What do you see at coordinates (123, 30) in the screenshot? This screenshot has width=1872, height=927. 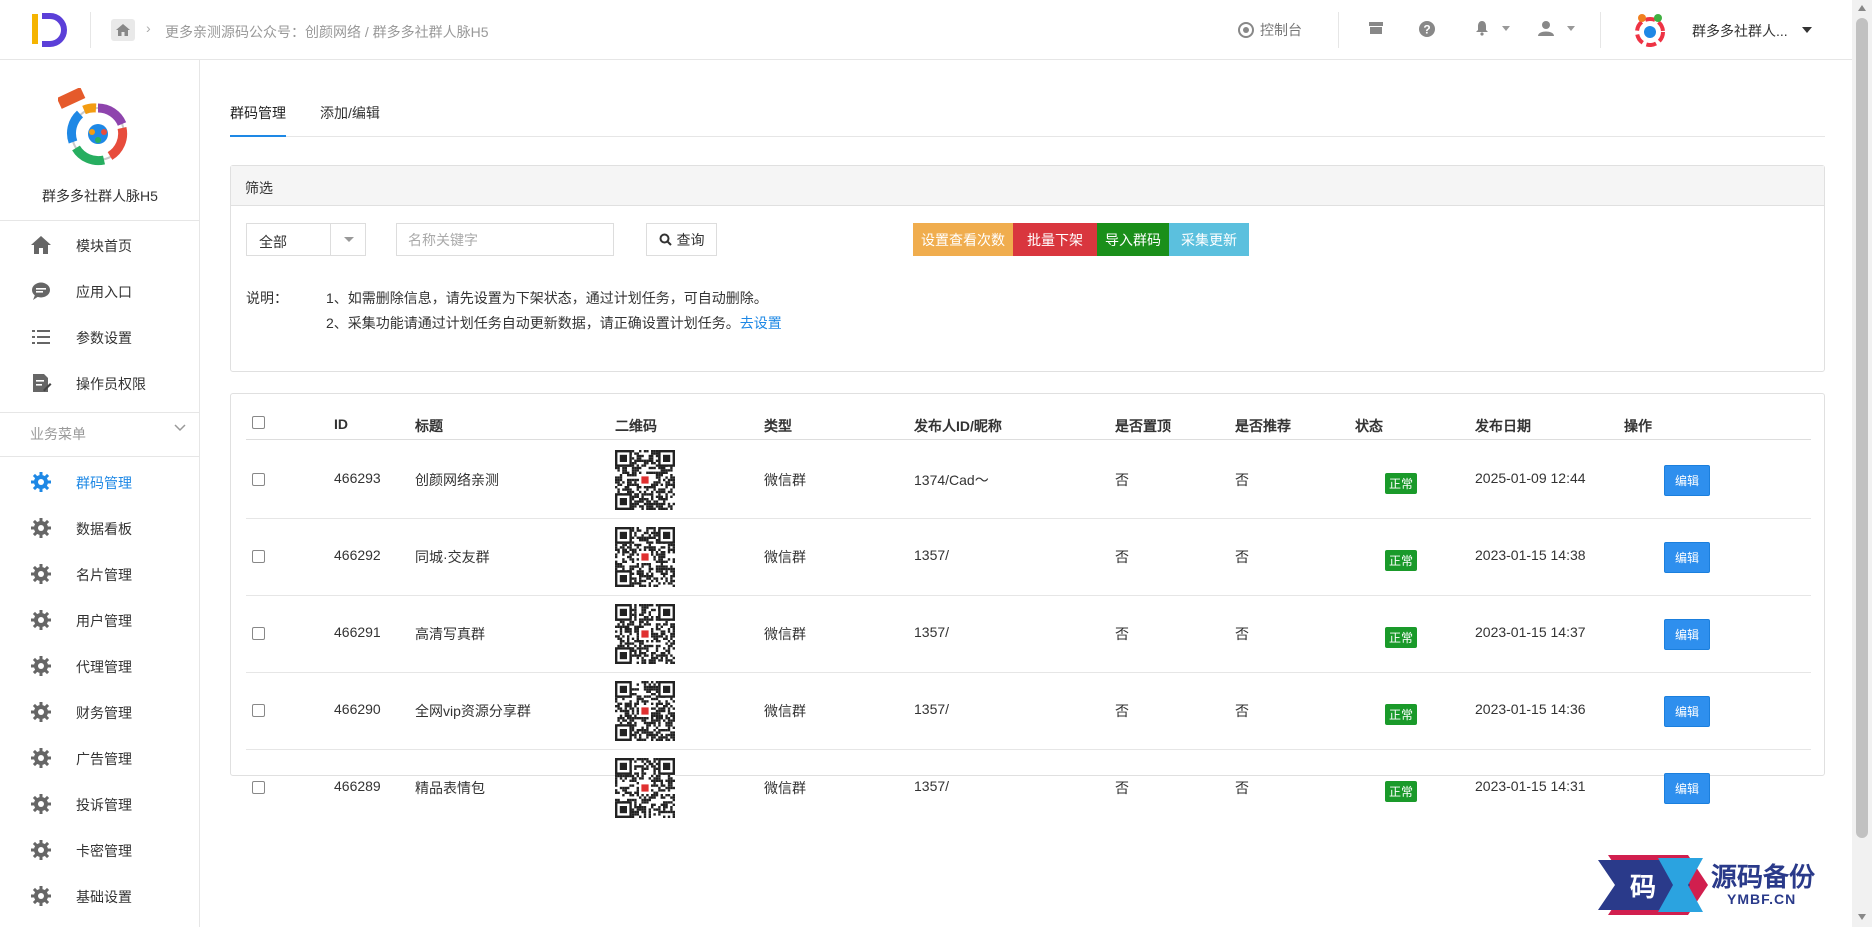 I see `home-icon` at bounding box center [123, 30].